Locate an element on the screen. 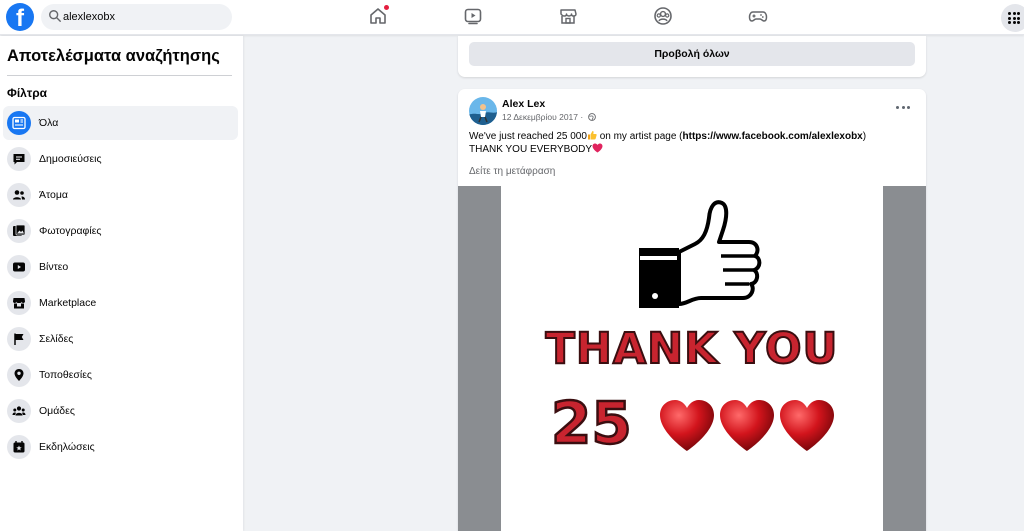 This screenshot has width=1024, height=531. sidebar-item-label: Ομάδες is located at coordinates (57, 411).